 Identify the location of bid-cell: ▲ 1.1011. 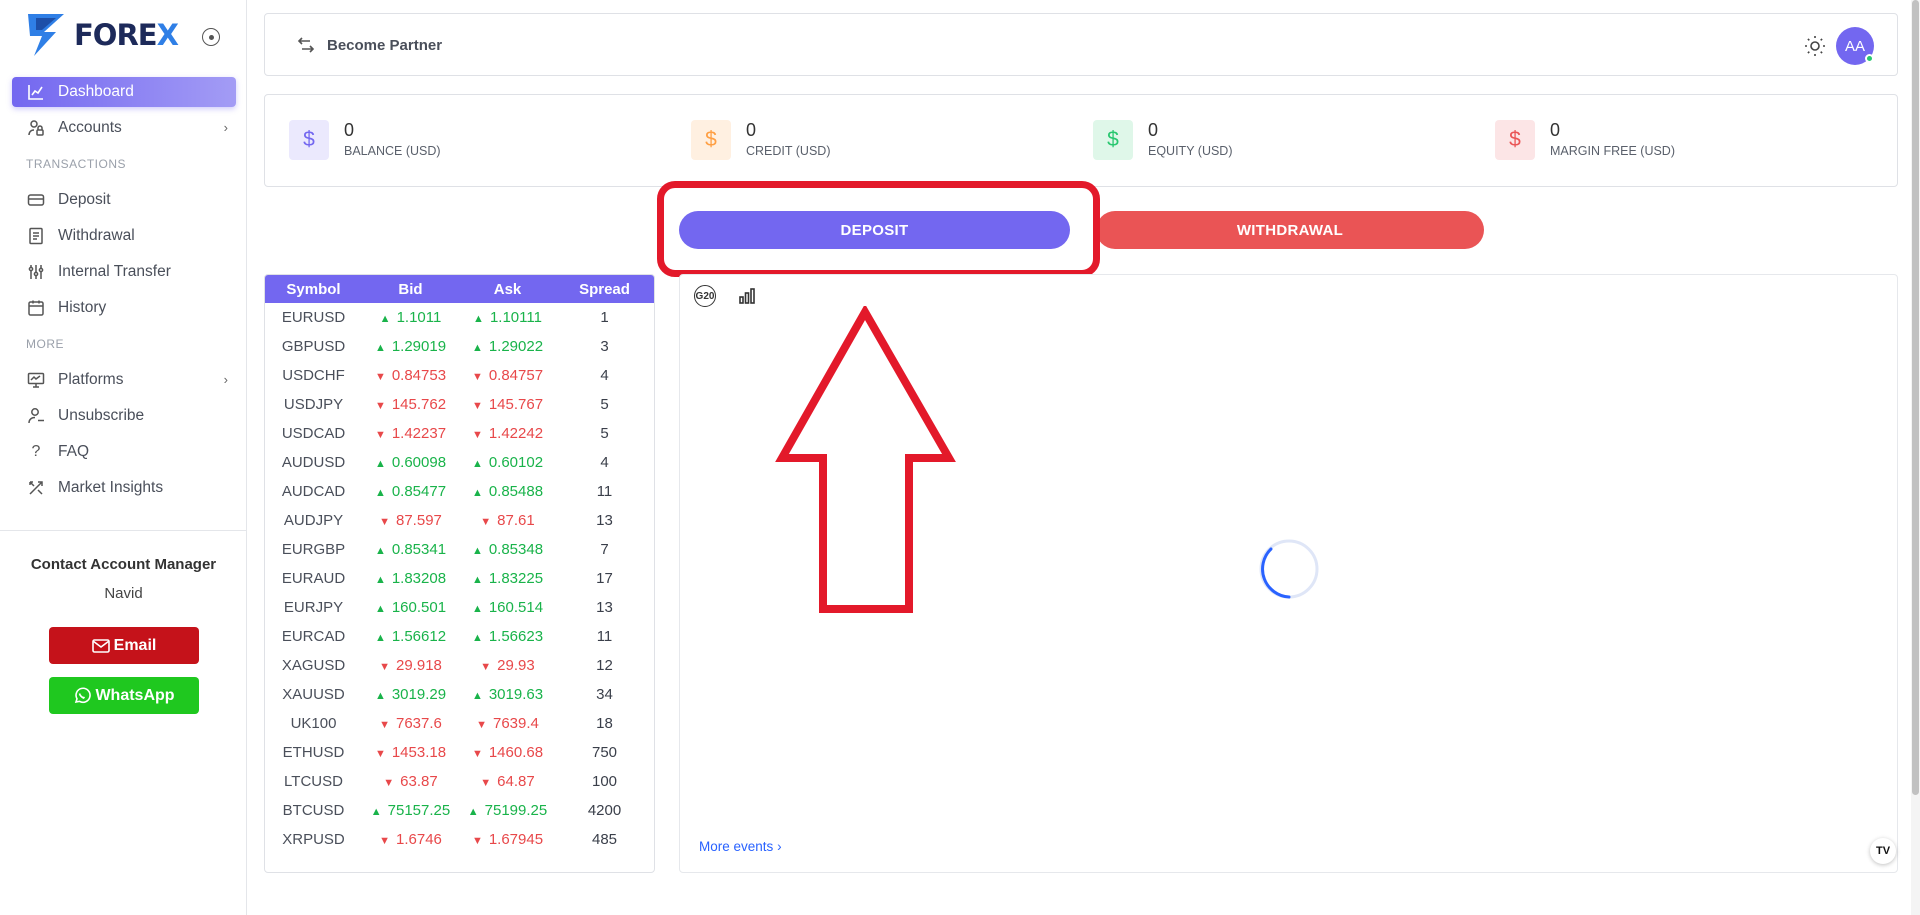
(410, 317).